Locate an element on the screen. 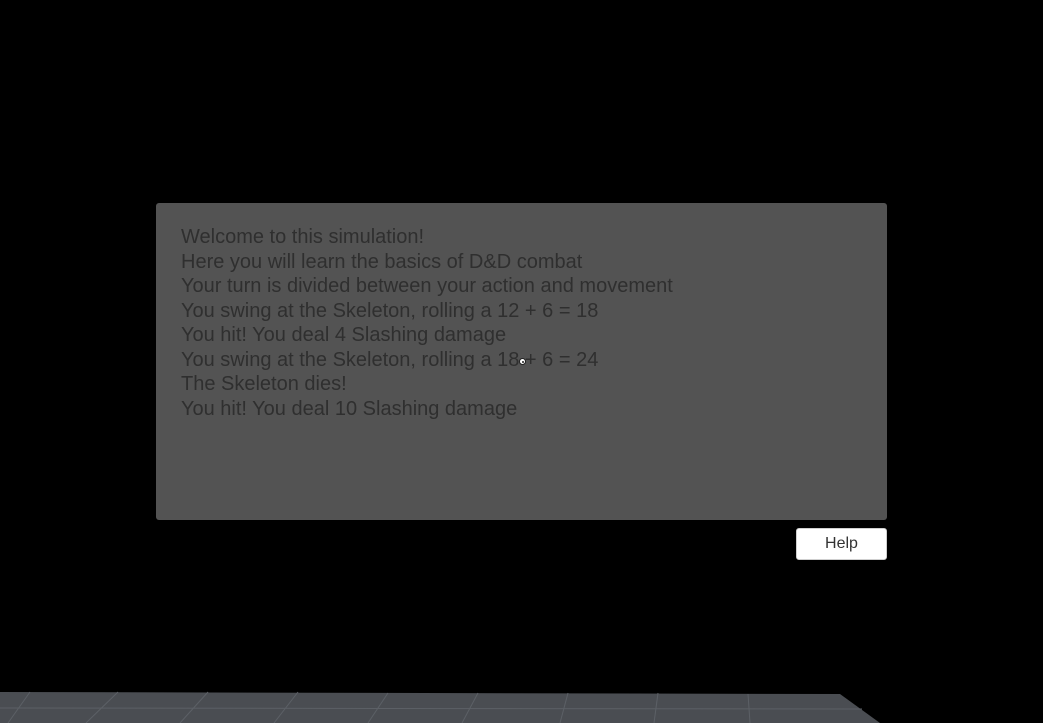 The width and height of the screenshot is (1043, 723). floor-grid is located at coordinates (440, 707).